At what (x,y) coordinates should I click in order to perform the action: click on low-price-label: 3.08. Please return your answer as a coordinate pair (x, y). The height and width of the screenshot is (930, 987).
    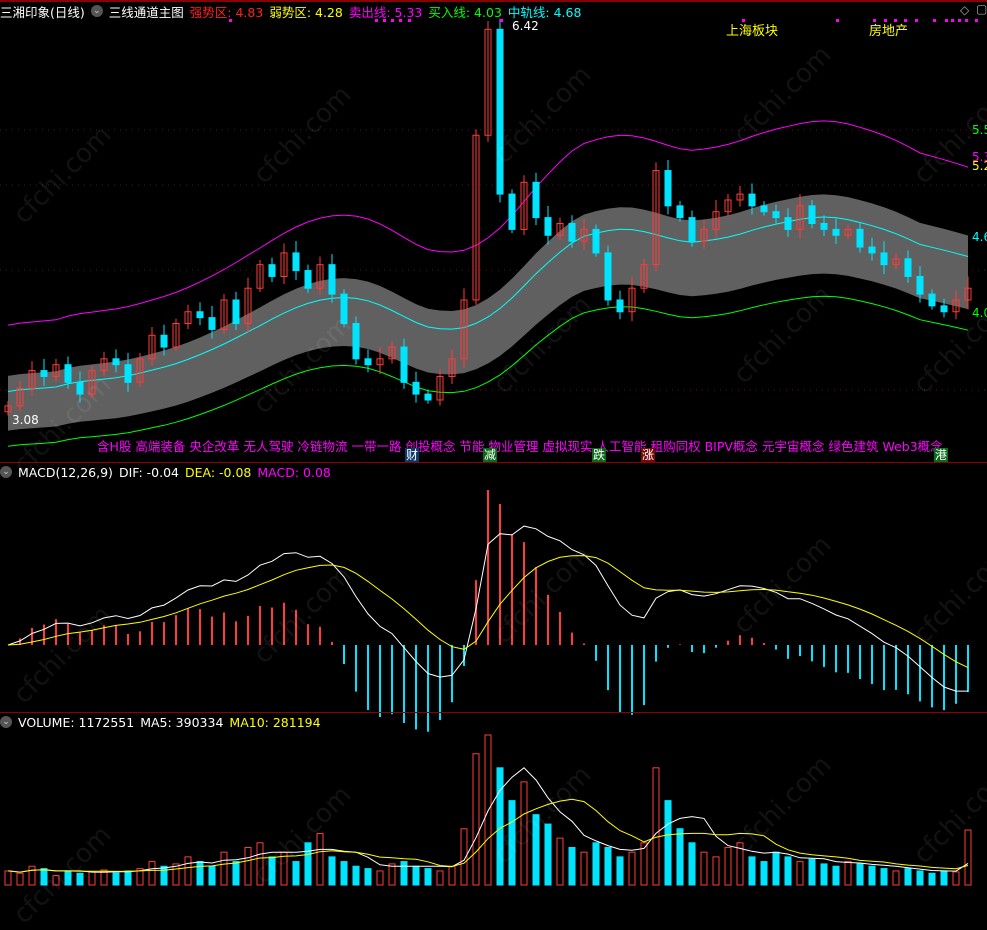
    Looking at the image, I should click on (25, 420).